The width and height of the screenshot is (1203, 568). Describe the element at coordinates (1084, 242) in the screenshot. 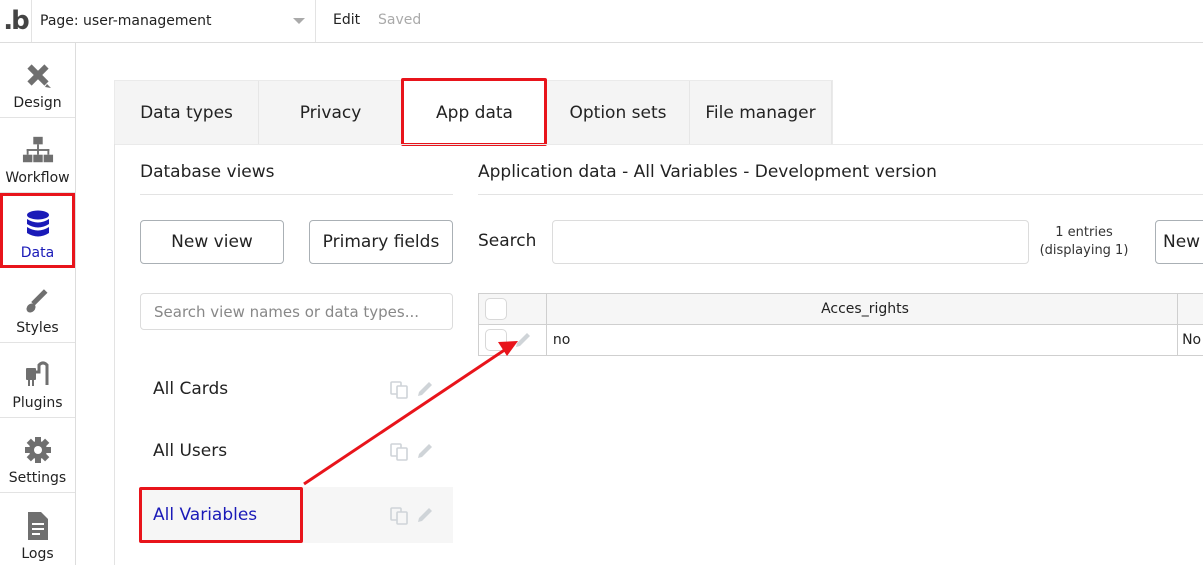

I see `entries-count: 1 entries (displaying 1)` at that location.